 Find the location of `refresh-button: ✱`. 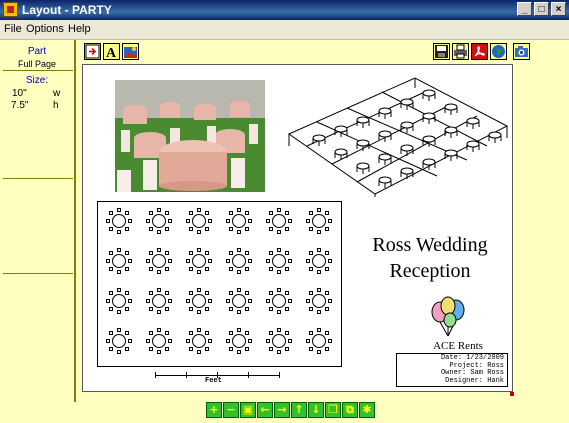

refresh-button: ✱ is located at coordinates (367, 410).